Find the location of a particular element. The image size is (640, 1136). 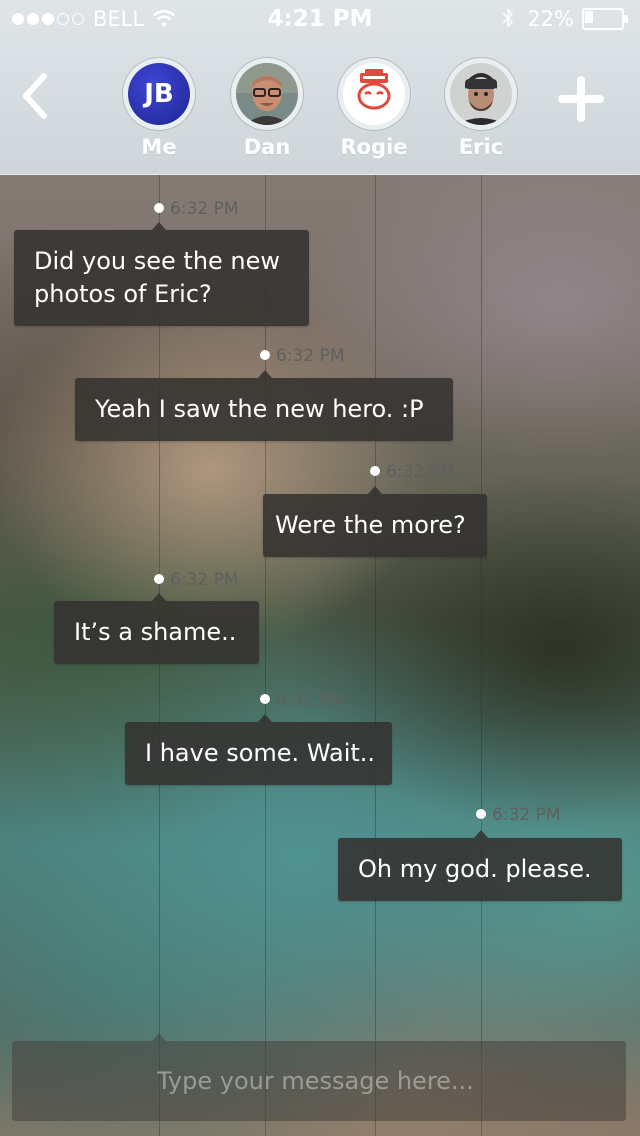

message-bubble: Were the more? is located at coordinates (375, 521).